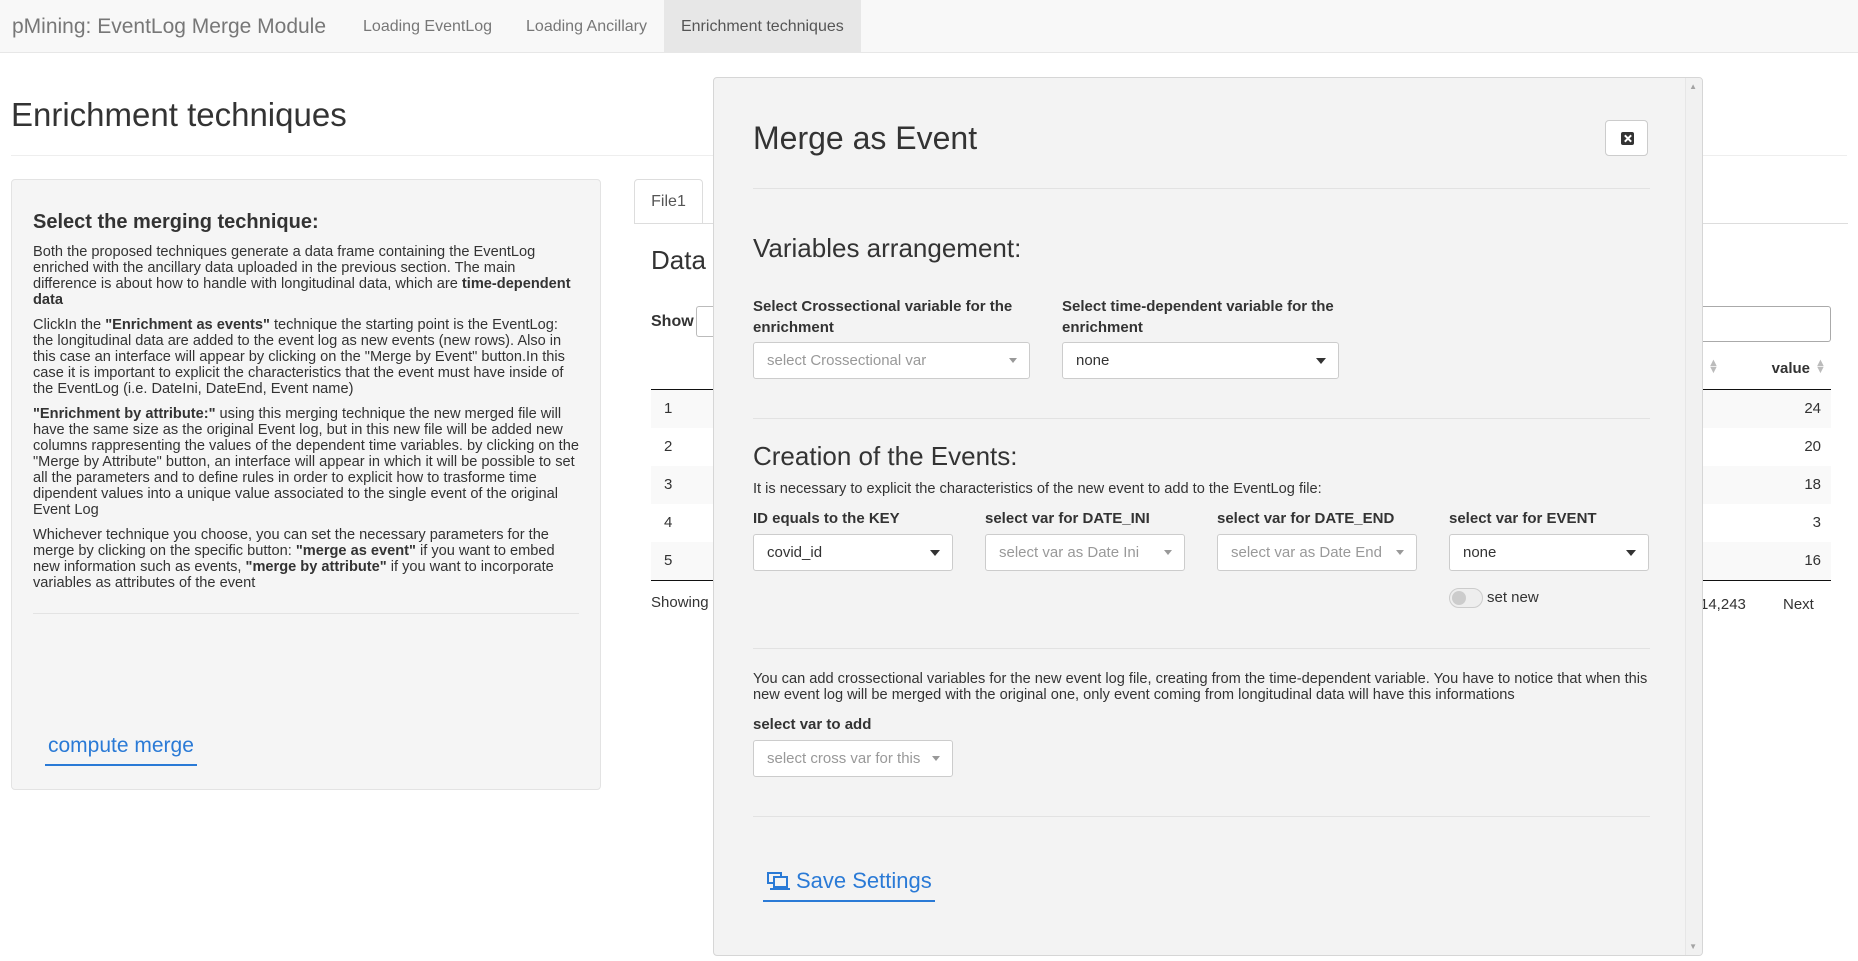  What do you see at coordinates (121, 748) in the screenshot?
I see `compute-merge-button: compute merge` at bounding box center [121, 748].